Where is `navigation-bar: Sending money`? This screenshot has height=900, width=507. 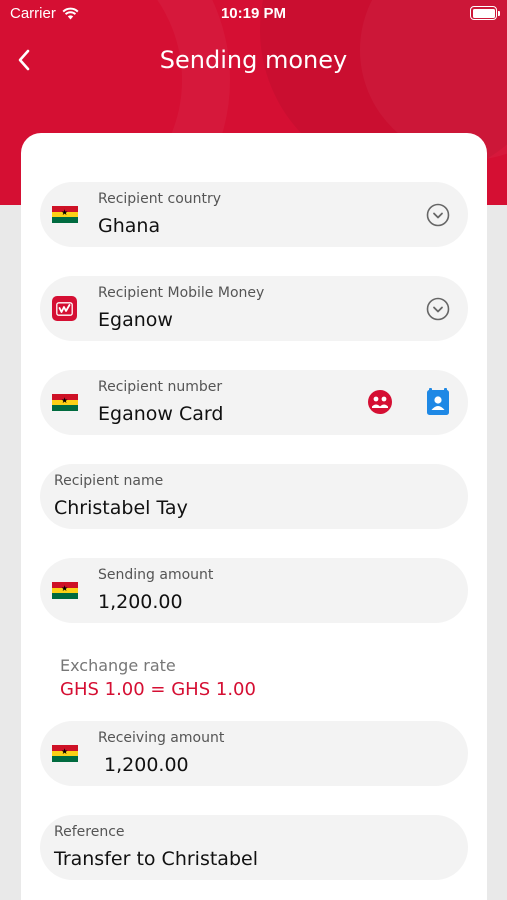
navigation-bar: Sending money is located at coordinates (253, 60).